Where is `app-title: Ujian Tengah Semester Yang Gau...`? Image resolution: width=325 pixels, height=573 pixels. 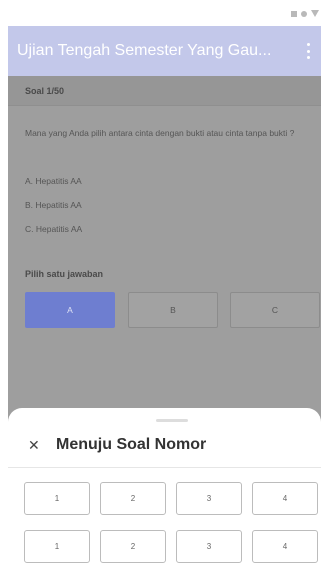
app-title: Ujian Tengah Semester Yang Gau... is located at coordinates (144, 50).